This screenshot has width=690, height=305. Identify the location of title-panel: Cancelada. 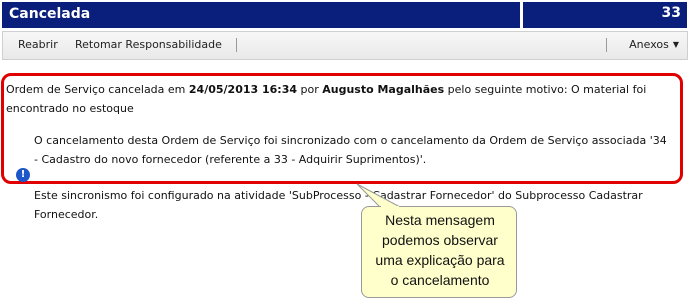
(261, 15).